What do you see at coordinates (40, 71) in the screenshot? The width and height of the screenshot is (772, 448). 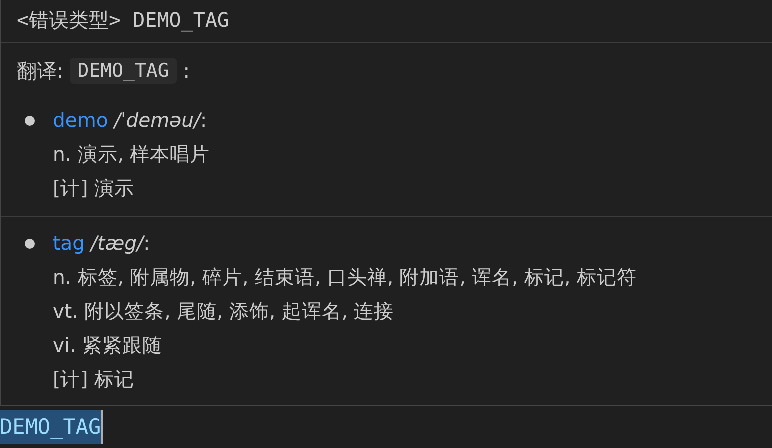 I see `translation-label: 翻译:` at bounding box center [40, 71].